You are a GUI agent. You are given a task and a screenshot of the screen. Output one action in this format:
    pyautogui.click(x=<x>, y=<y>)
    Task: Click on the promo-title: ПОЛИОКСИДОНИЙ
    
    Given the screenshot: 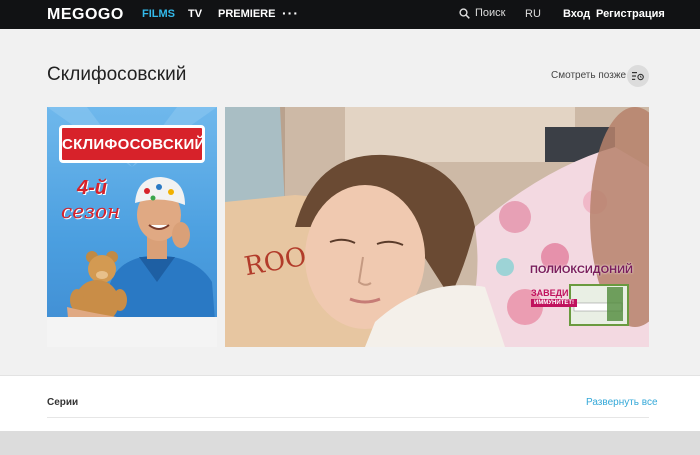 What is the action you would take?
    pyautogui.click(x=581, y=270)
    